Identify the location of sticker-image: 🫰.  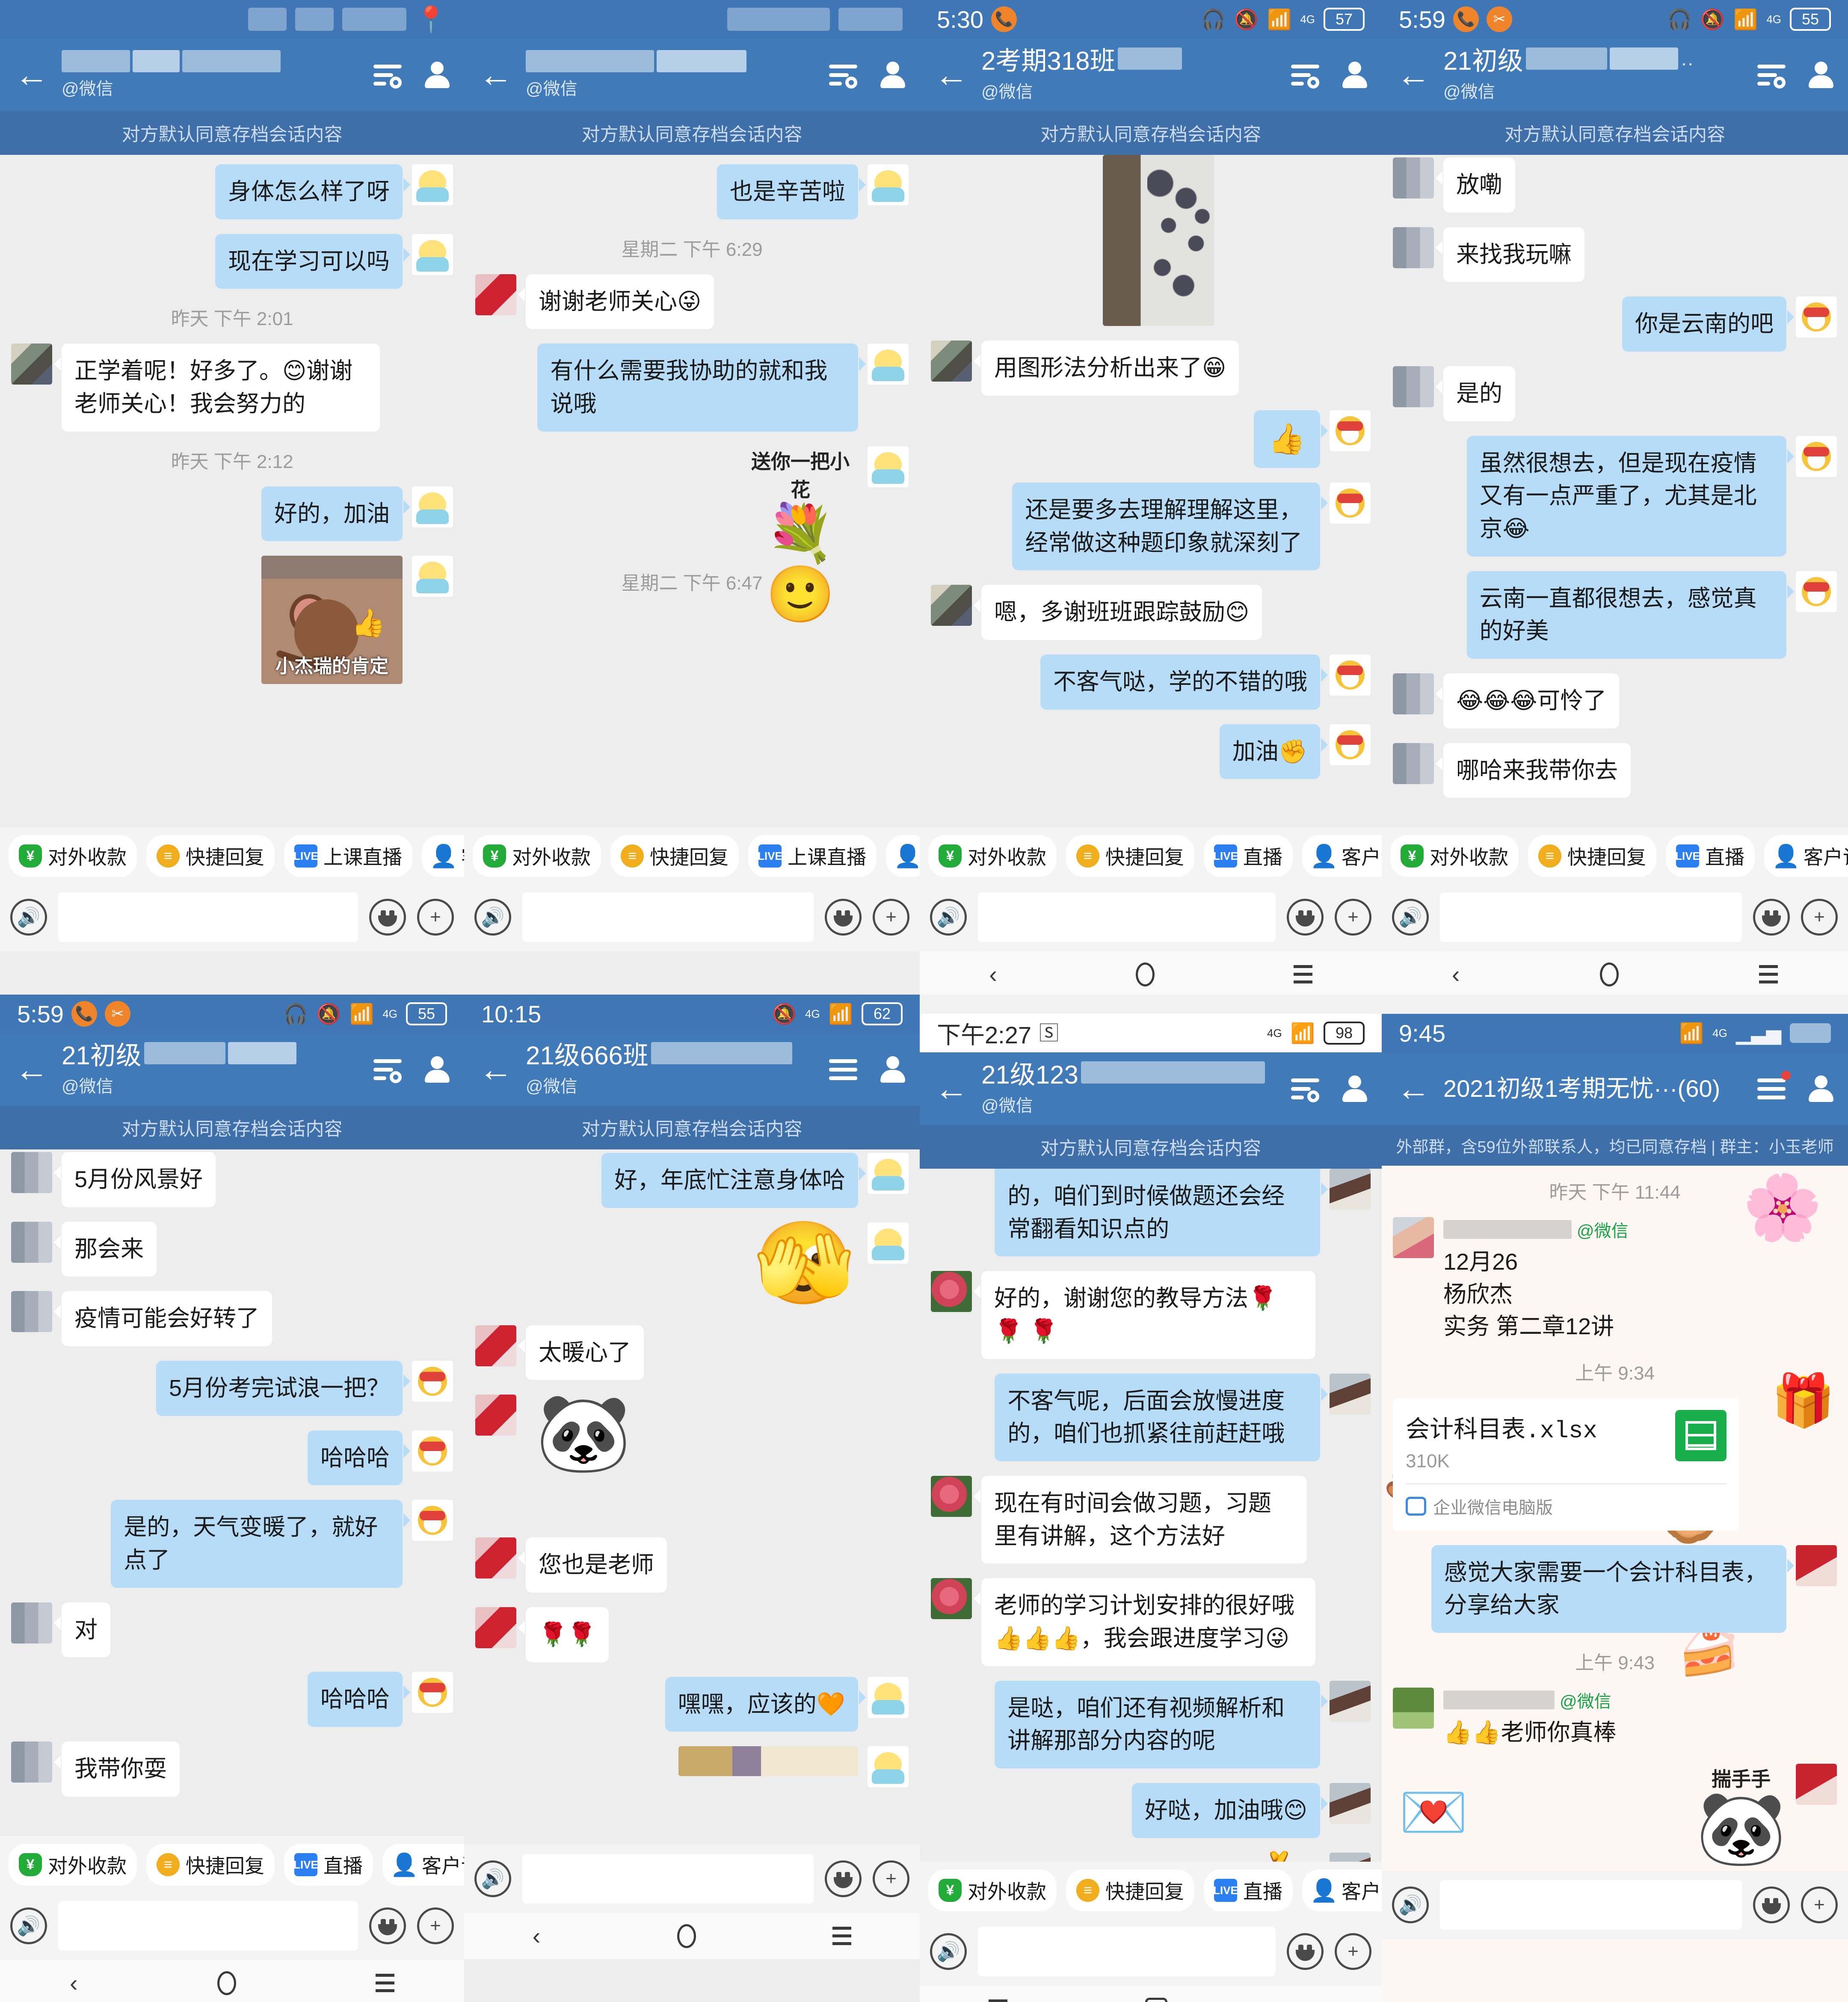
(1283, 1857).